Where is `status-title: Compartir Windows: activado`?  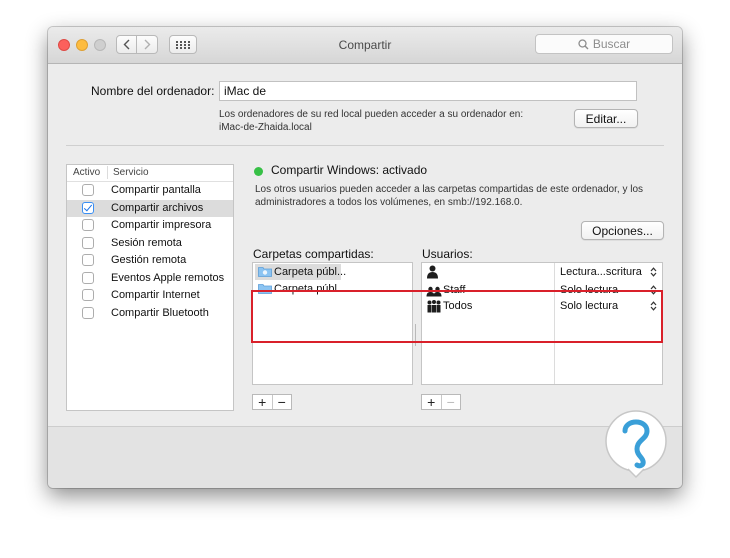 status-title: Compartir Windows: activado is located at coordinates (349, 170).